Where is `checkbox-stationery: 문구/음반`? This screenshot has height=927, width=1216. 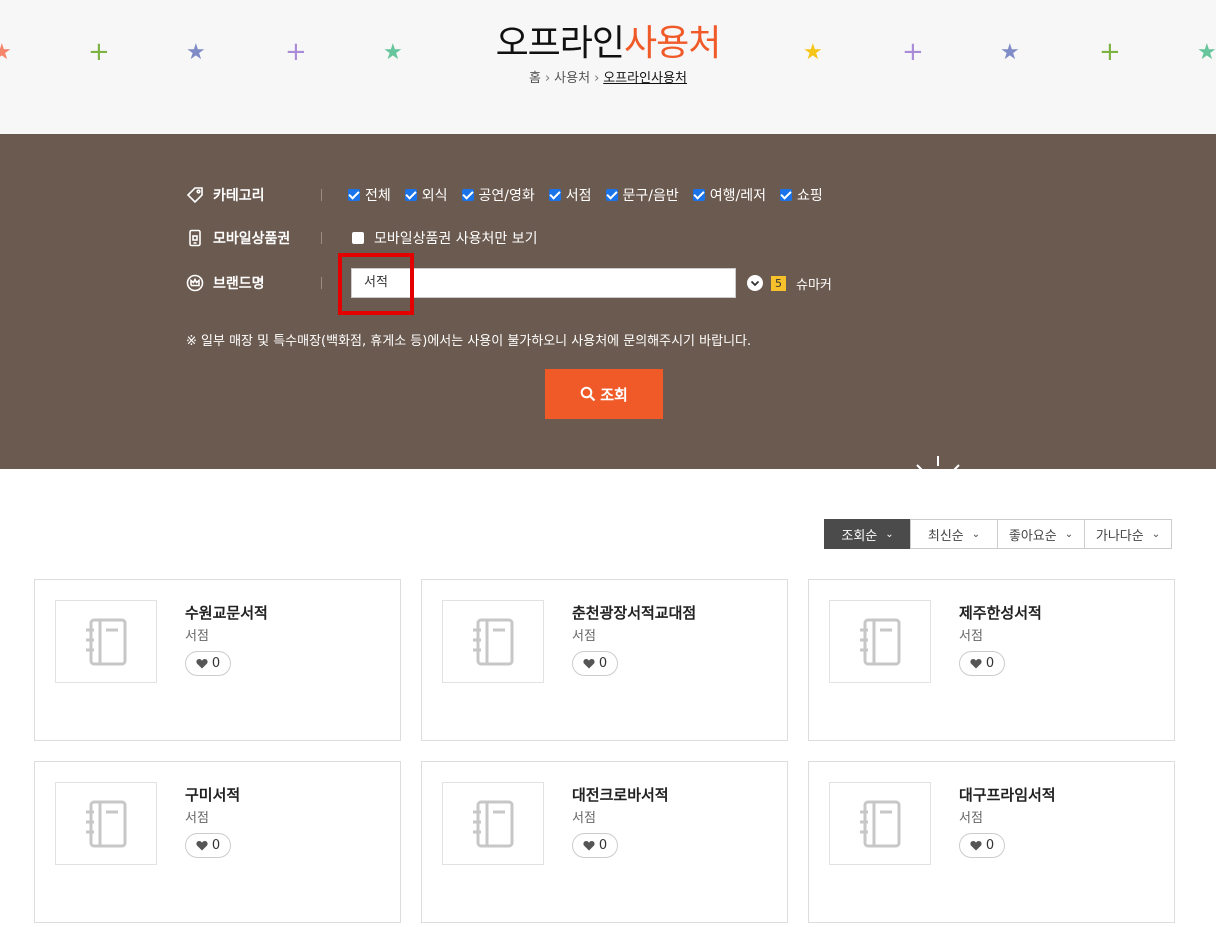
checkbox-stationery: 문구/음반 is located at coordinates (642, 195).